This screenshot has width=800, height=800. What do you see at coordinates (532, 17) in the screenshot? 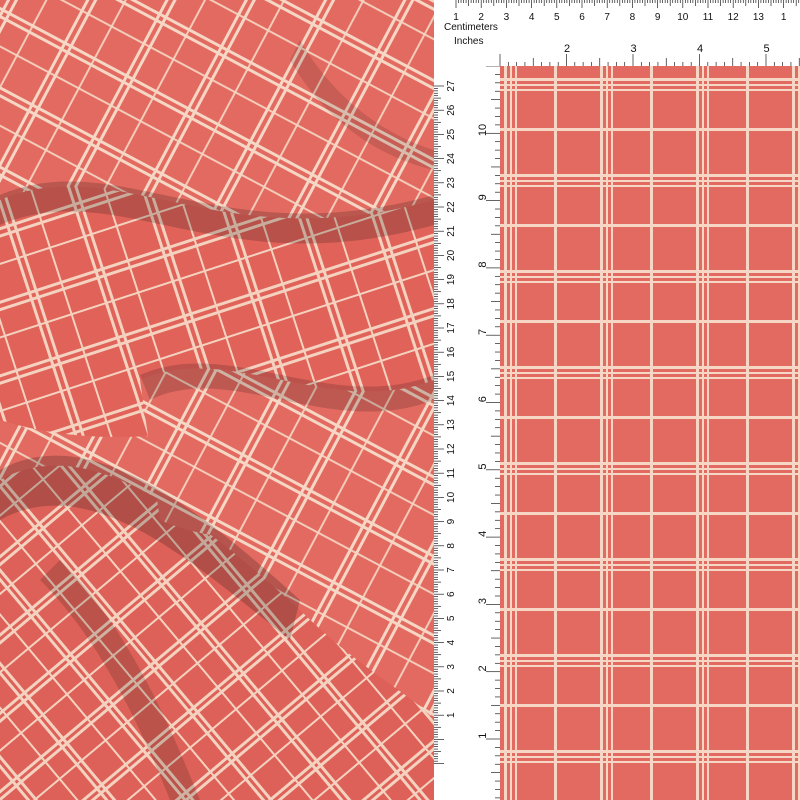
I see `ruler-top-cm-label: 4` at bounding box center [532, 17].